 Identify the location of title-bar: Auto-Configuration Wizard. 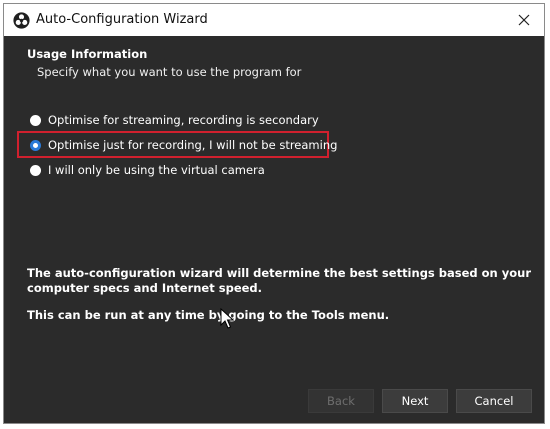
(274, 20).